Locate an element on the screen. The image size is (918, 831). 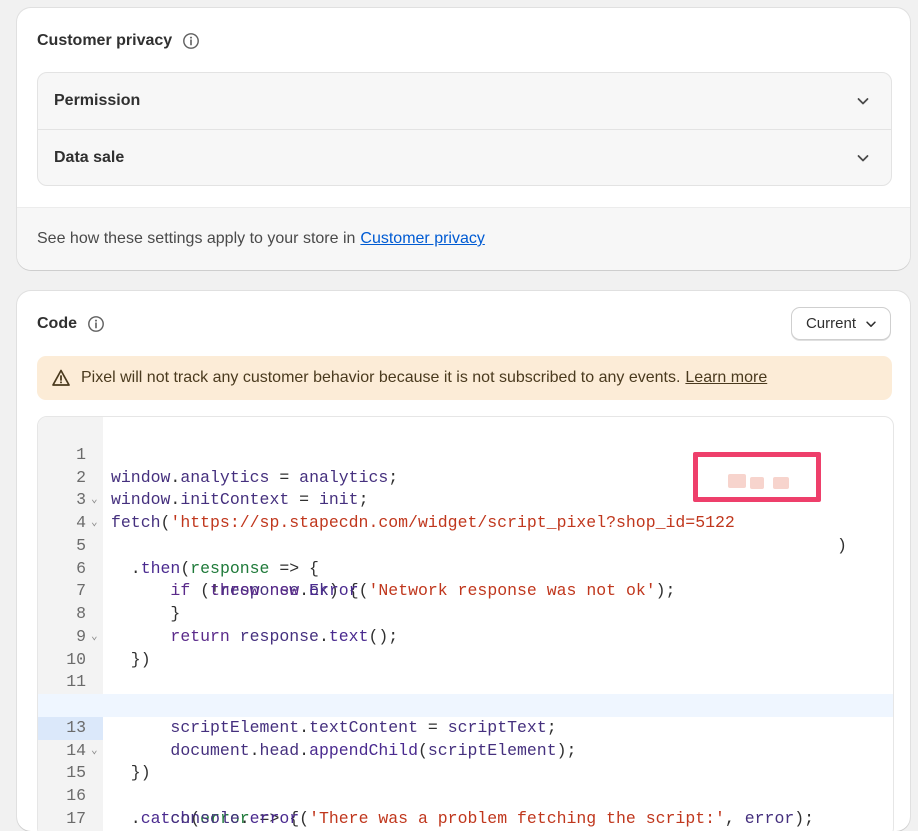
customer-privacy-title: Customer privacy is located at coordinates (104, 41).